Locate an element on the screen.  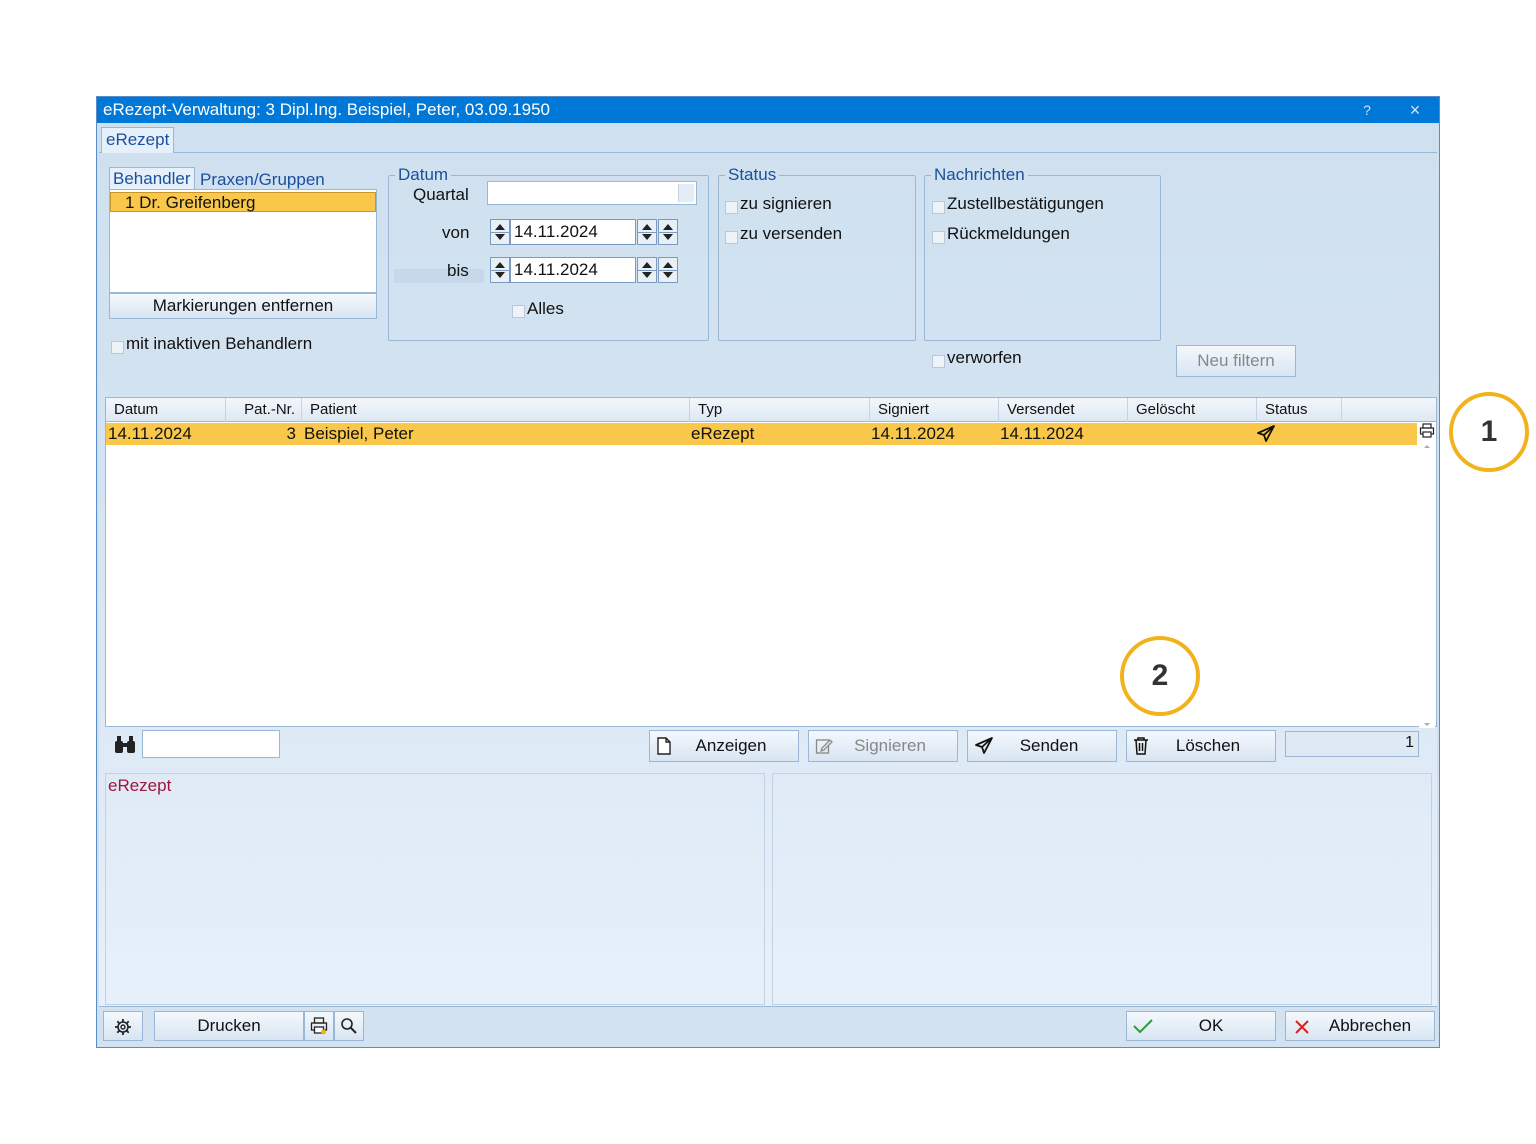
col-patnr: Pat.-Nr. is located at coordinates (264, 410).